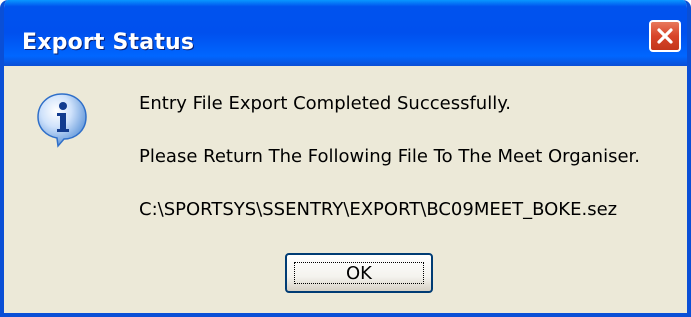 The image size is (691, 317). I want to click on window-title: Export Status, so click(108, 42).